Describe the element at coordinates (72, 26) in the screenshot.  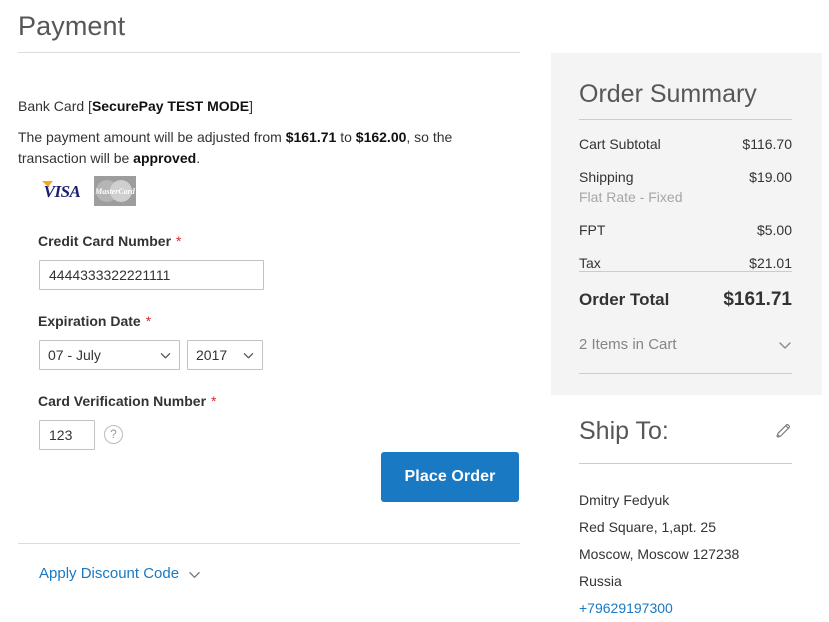
I see `page-title: Payment` at that location.